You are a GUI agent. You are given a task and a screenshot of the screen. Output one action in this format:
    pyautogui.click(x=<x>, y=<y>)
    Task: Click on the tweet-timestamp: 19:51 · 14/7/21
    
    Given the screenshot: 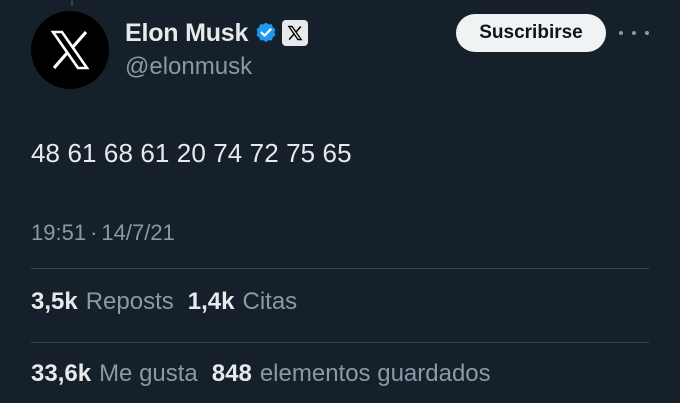 What is the action you would take?
    pyautogui.click(x=103, y=233)
    